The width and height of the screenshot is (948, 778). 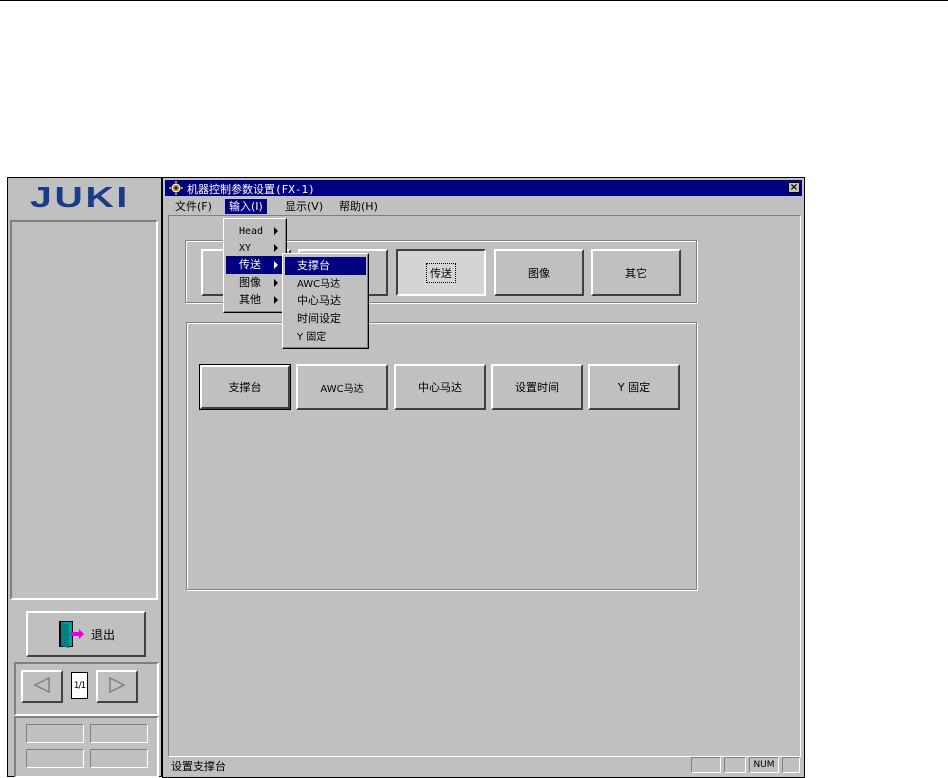 What do you see at coordinates (794, 187) in the screenshot?
I see `close-button: ×` at bounding box center [794, 187].